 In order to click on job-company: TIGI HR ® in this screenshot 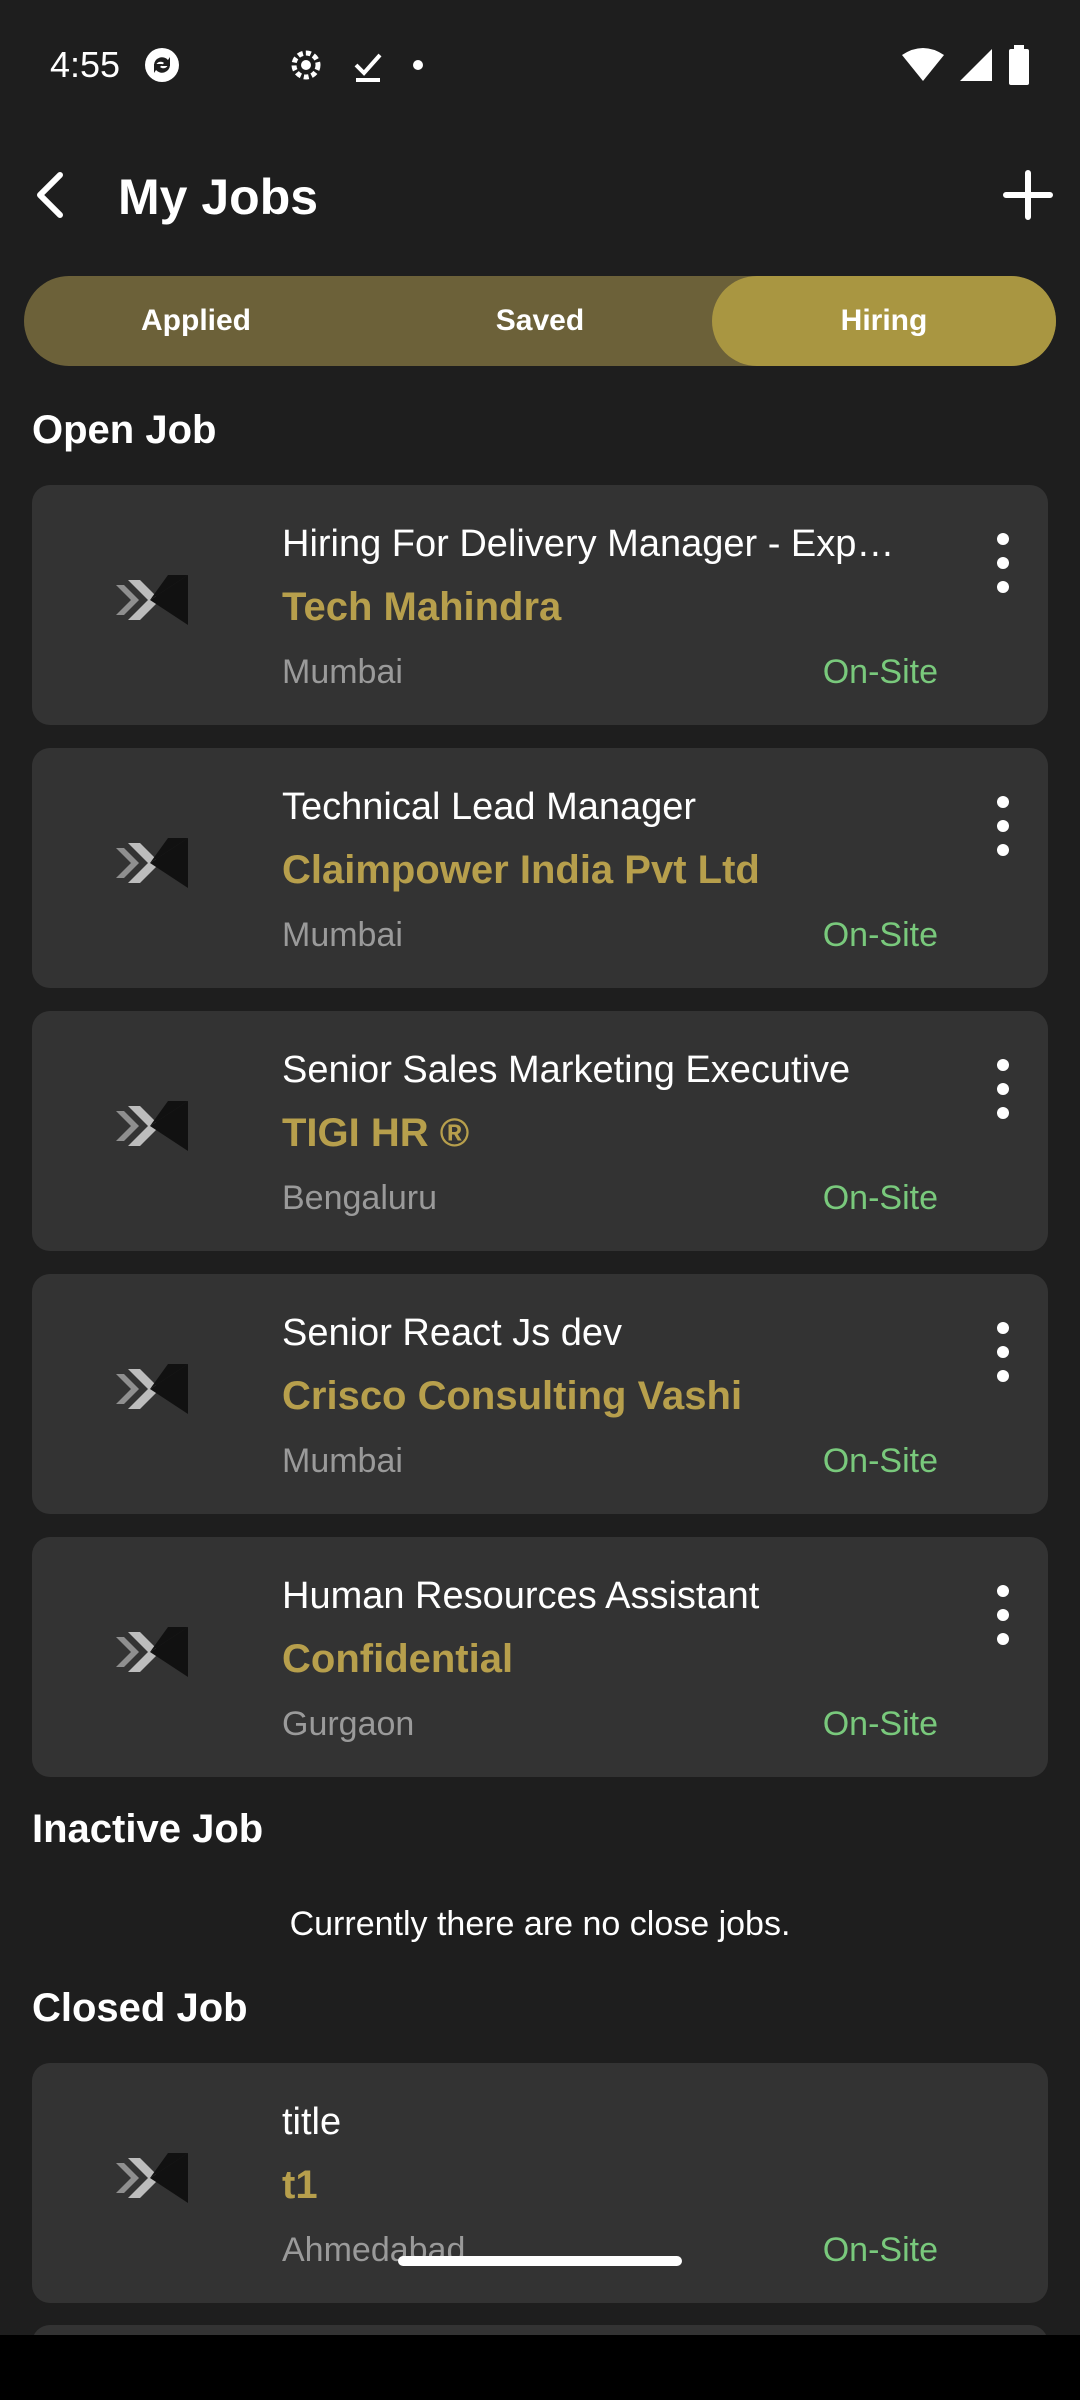, I will do `click(376, 1133)`.